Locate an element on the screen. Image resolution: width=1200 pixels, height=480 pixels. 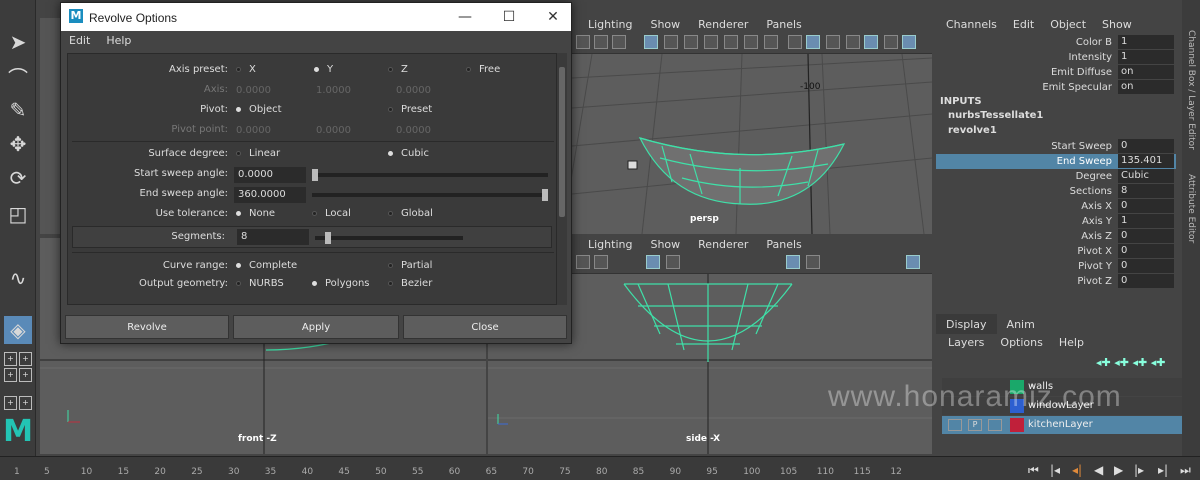
axis-z-field: 0.0000 is located at coordinates (428, 91).